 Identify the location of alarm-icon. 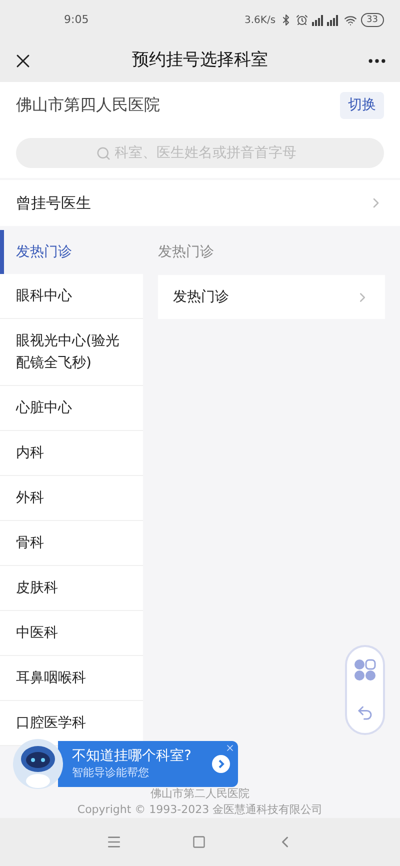
(302, 20).